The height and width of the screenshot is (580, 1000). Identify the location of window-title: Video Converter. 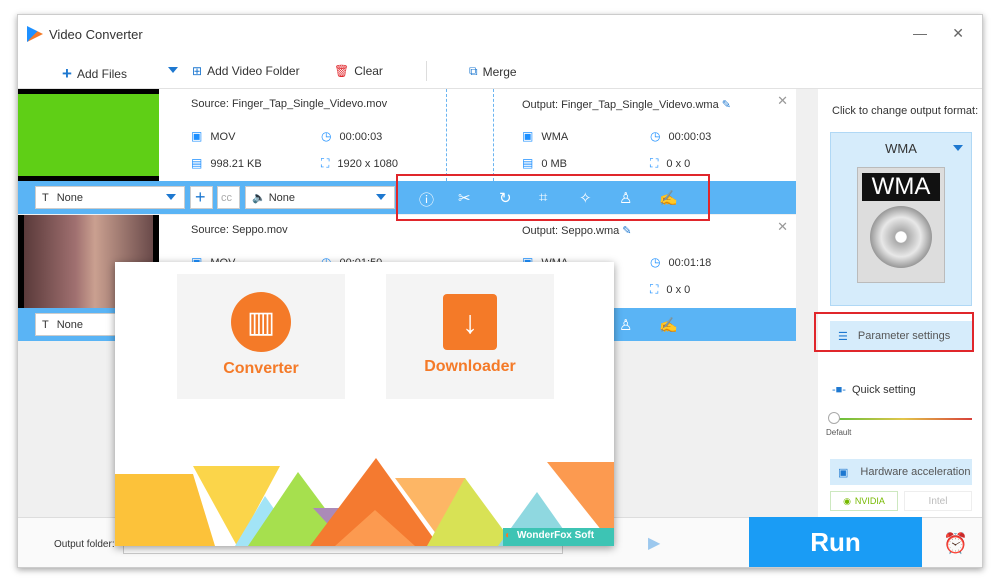
(96, 34).